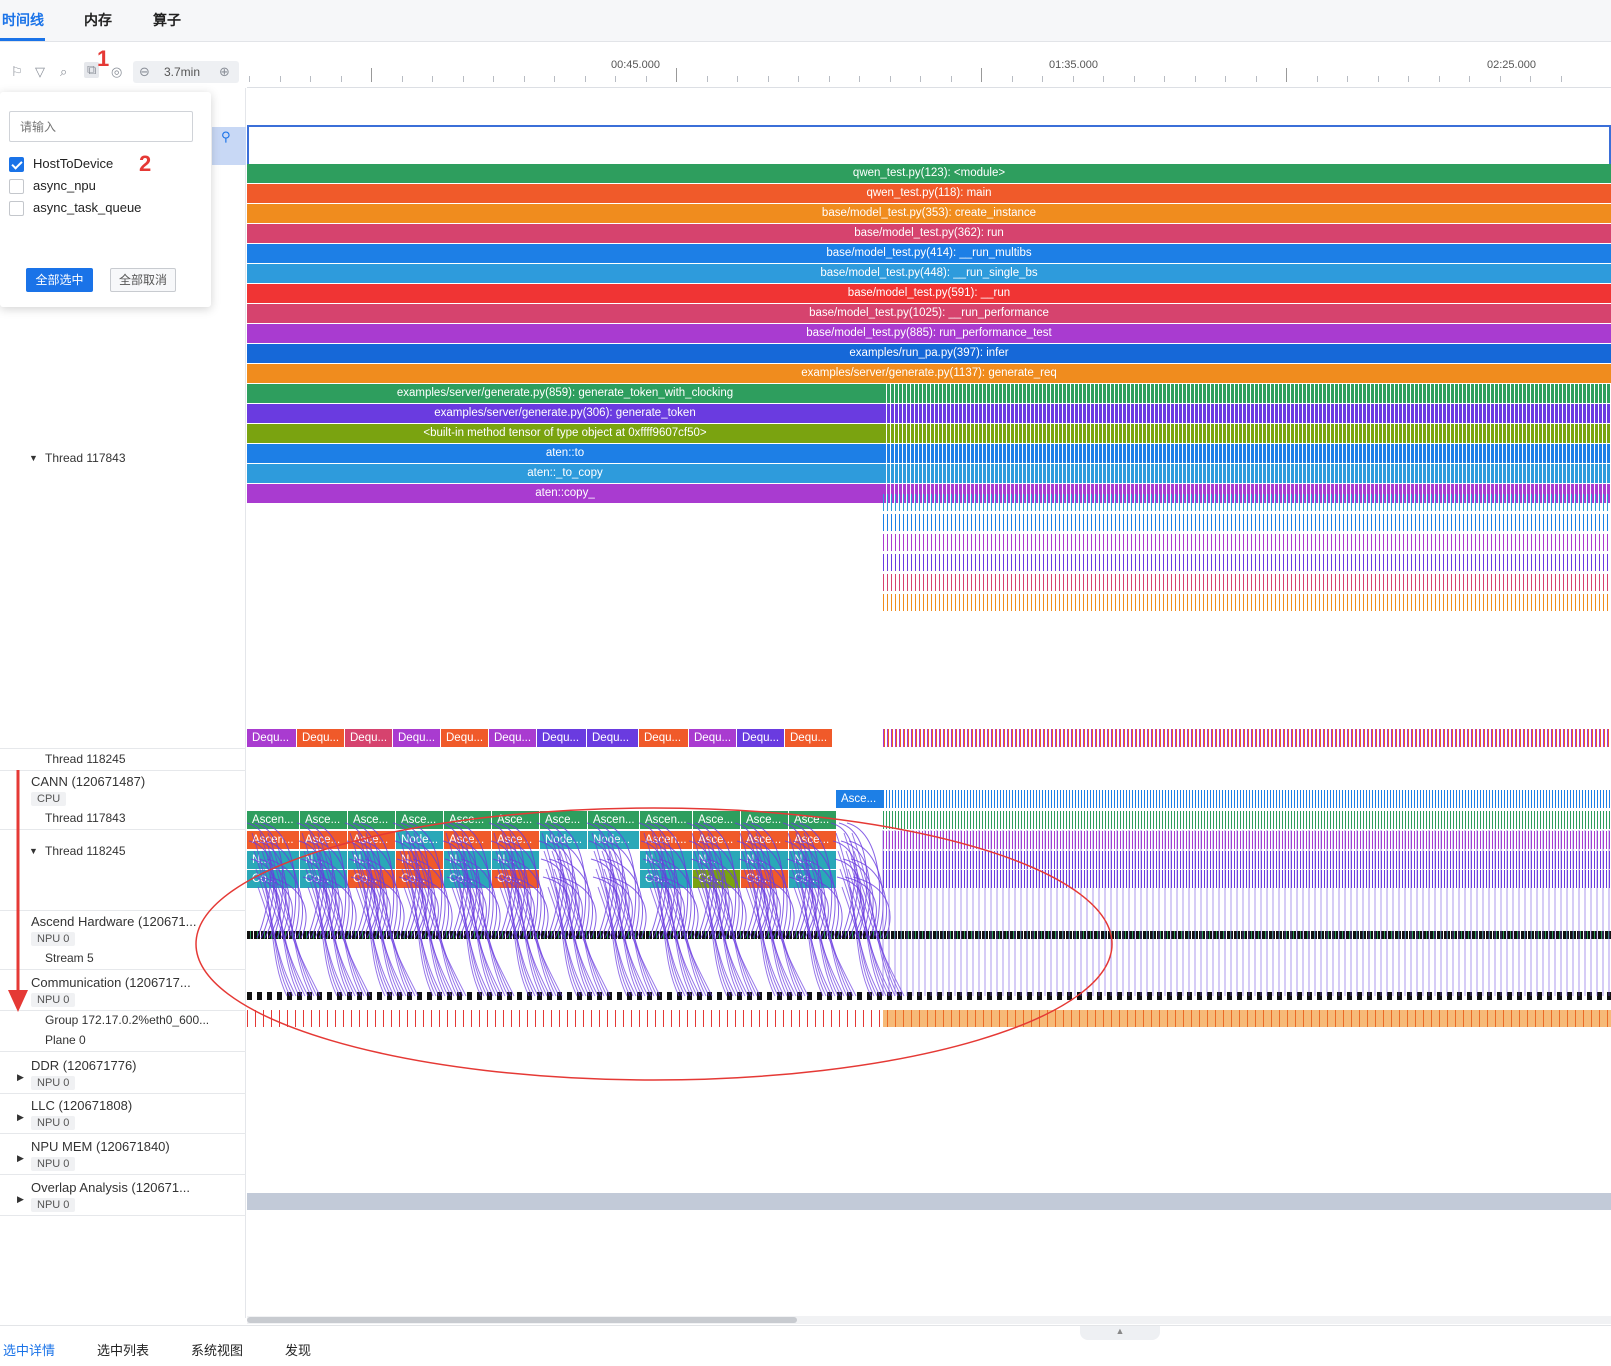  I want to click on checkbox-label: async_npu, so click(64, 185).